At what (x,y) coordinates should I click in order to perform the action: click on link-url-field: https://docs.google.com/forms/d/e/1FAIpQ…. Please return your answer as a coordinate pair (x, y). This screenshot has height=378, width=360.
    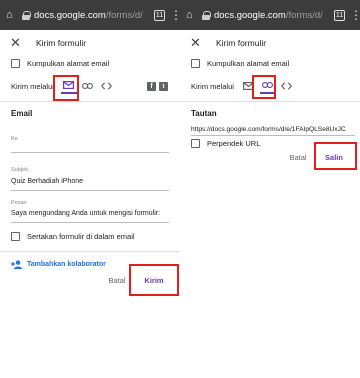
    Looking at the image, I should click on (273, 129).